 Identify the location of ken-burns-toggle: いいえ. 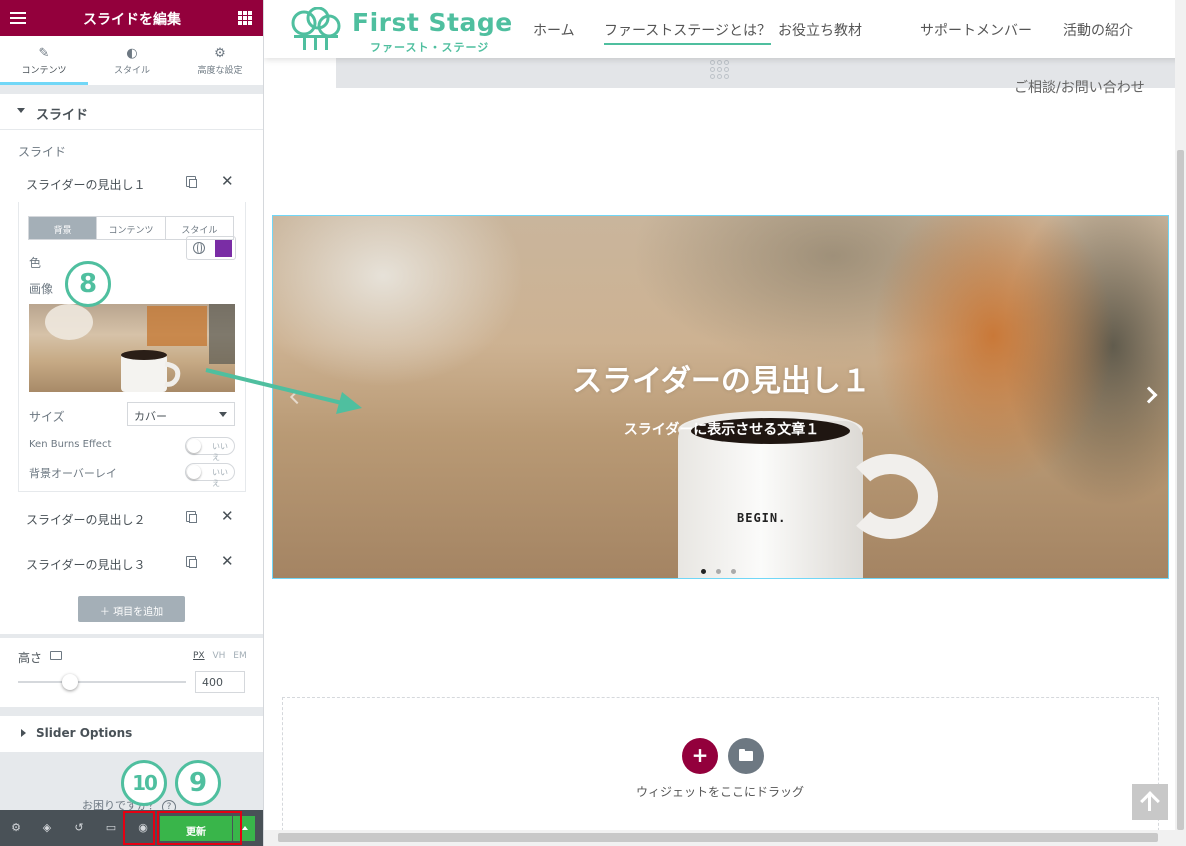
(210, 449).